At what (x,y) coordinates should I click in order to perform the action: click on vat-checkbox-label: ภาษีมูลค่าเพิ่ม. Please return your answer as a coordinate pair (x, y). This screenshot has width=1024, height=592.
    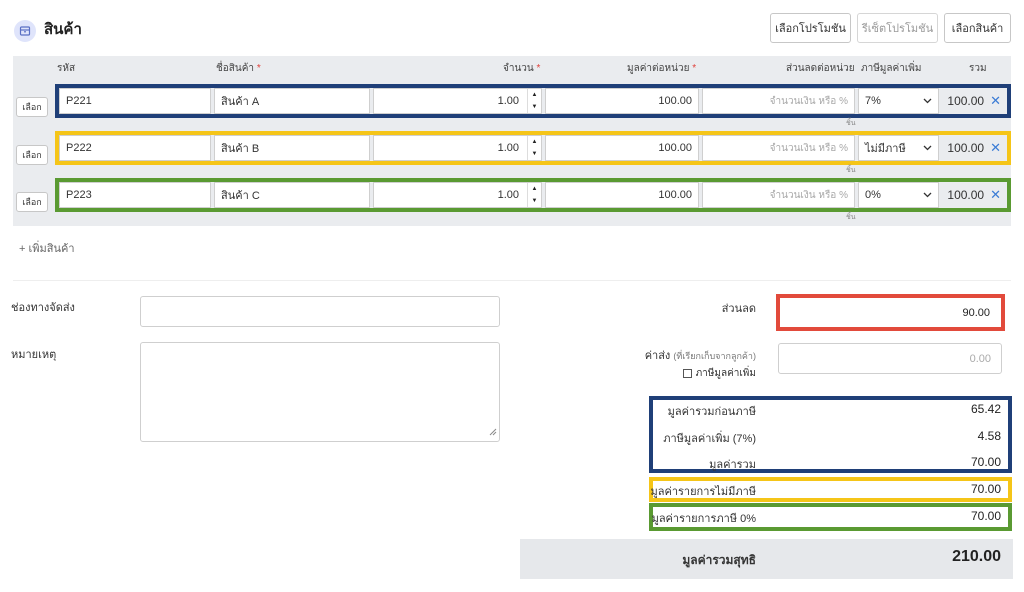
    Looking at the image, I should click on (725, 373).